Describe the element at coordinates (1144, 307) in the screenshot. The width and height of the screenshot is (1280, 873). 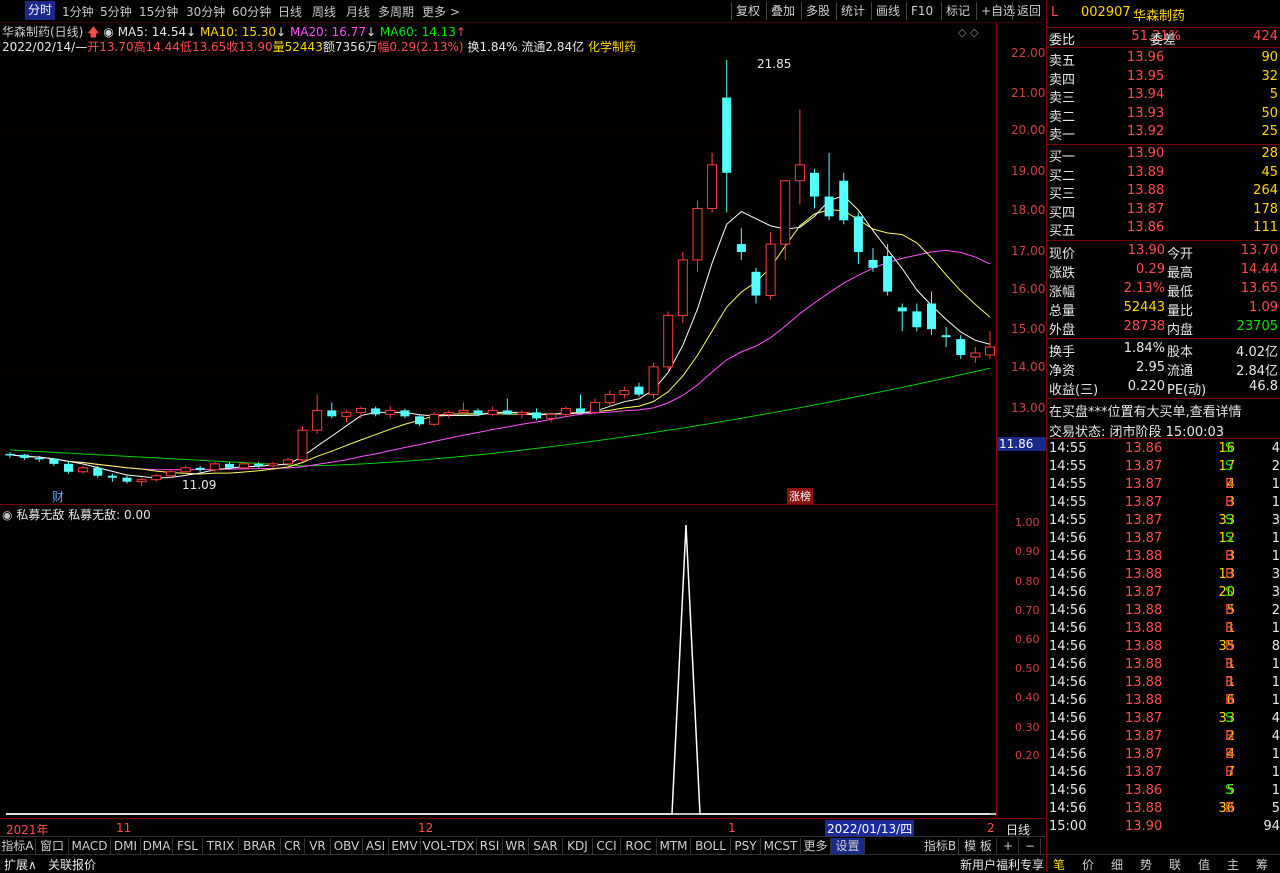
I see `stat-value: 52443` at that location.